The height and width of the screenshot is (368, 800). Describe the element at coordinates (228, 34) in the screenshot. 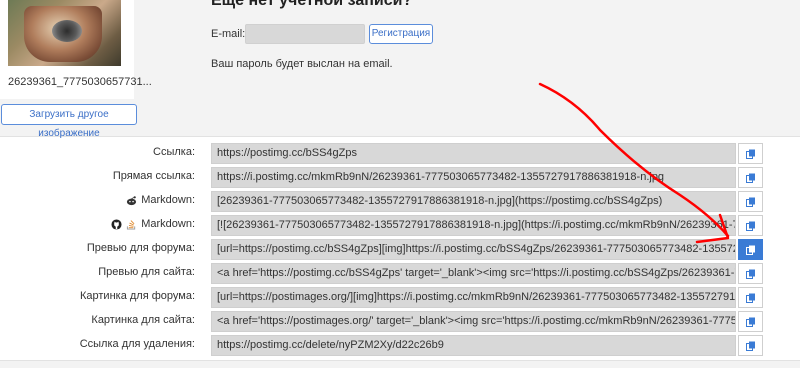

I see `email-label: E-mail:` at that location.